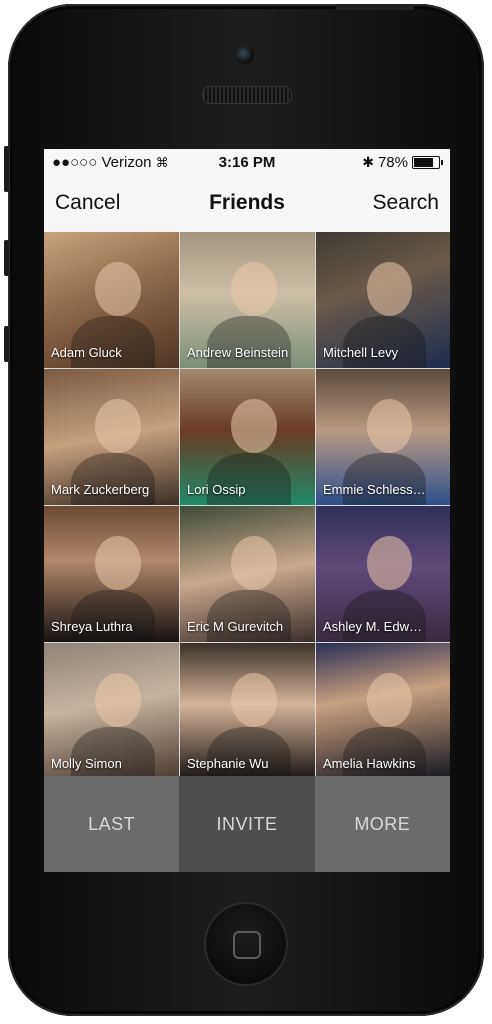 The height and width of the screenshot is (1024, 492). I want to click on home-square-icon, so click(247, 945).